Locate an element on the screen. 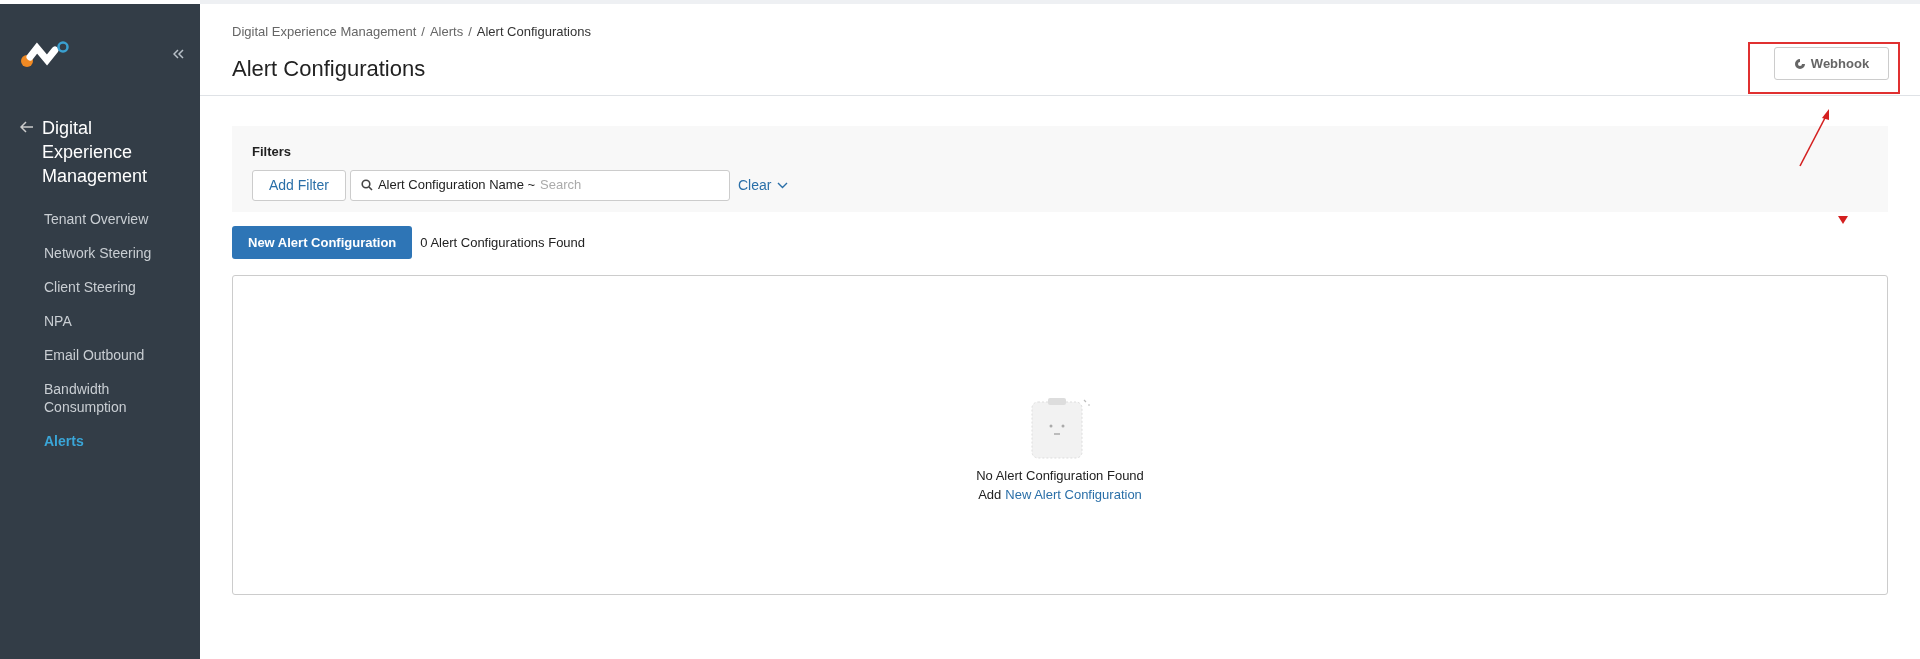  add-filter-button: Add Filter is located at coordinates (299, 185).